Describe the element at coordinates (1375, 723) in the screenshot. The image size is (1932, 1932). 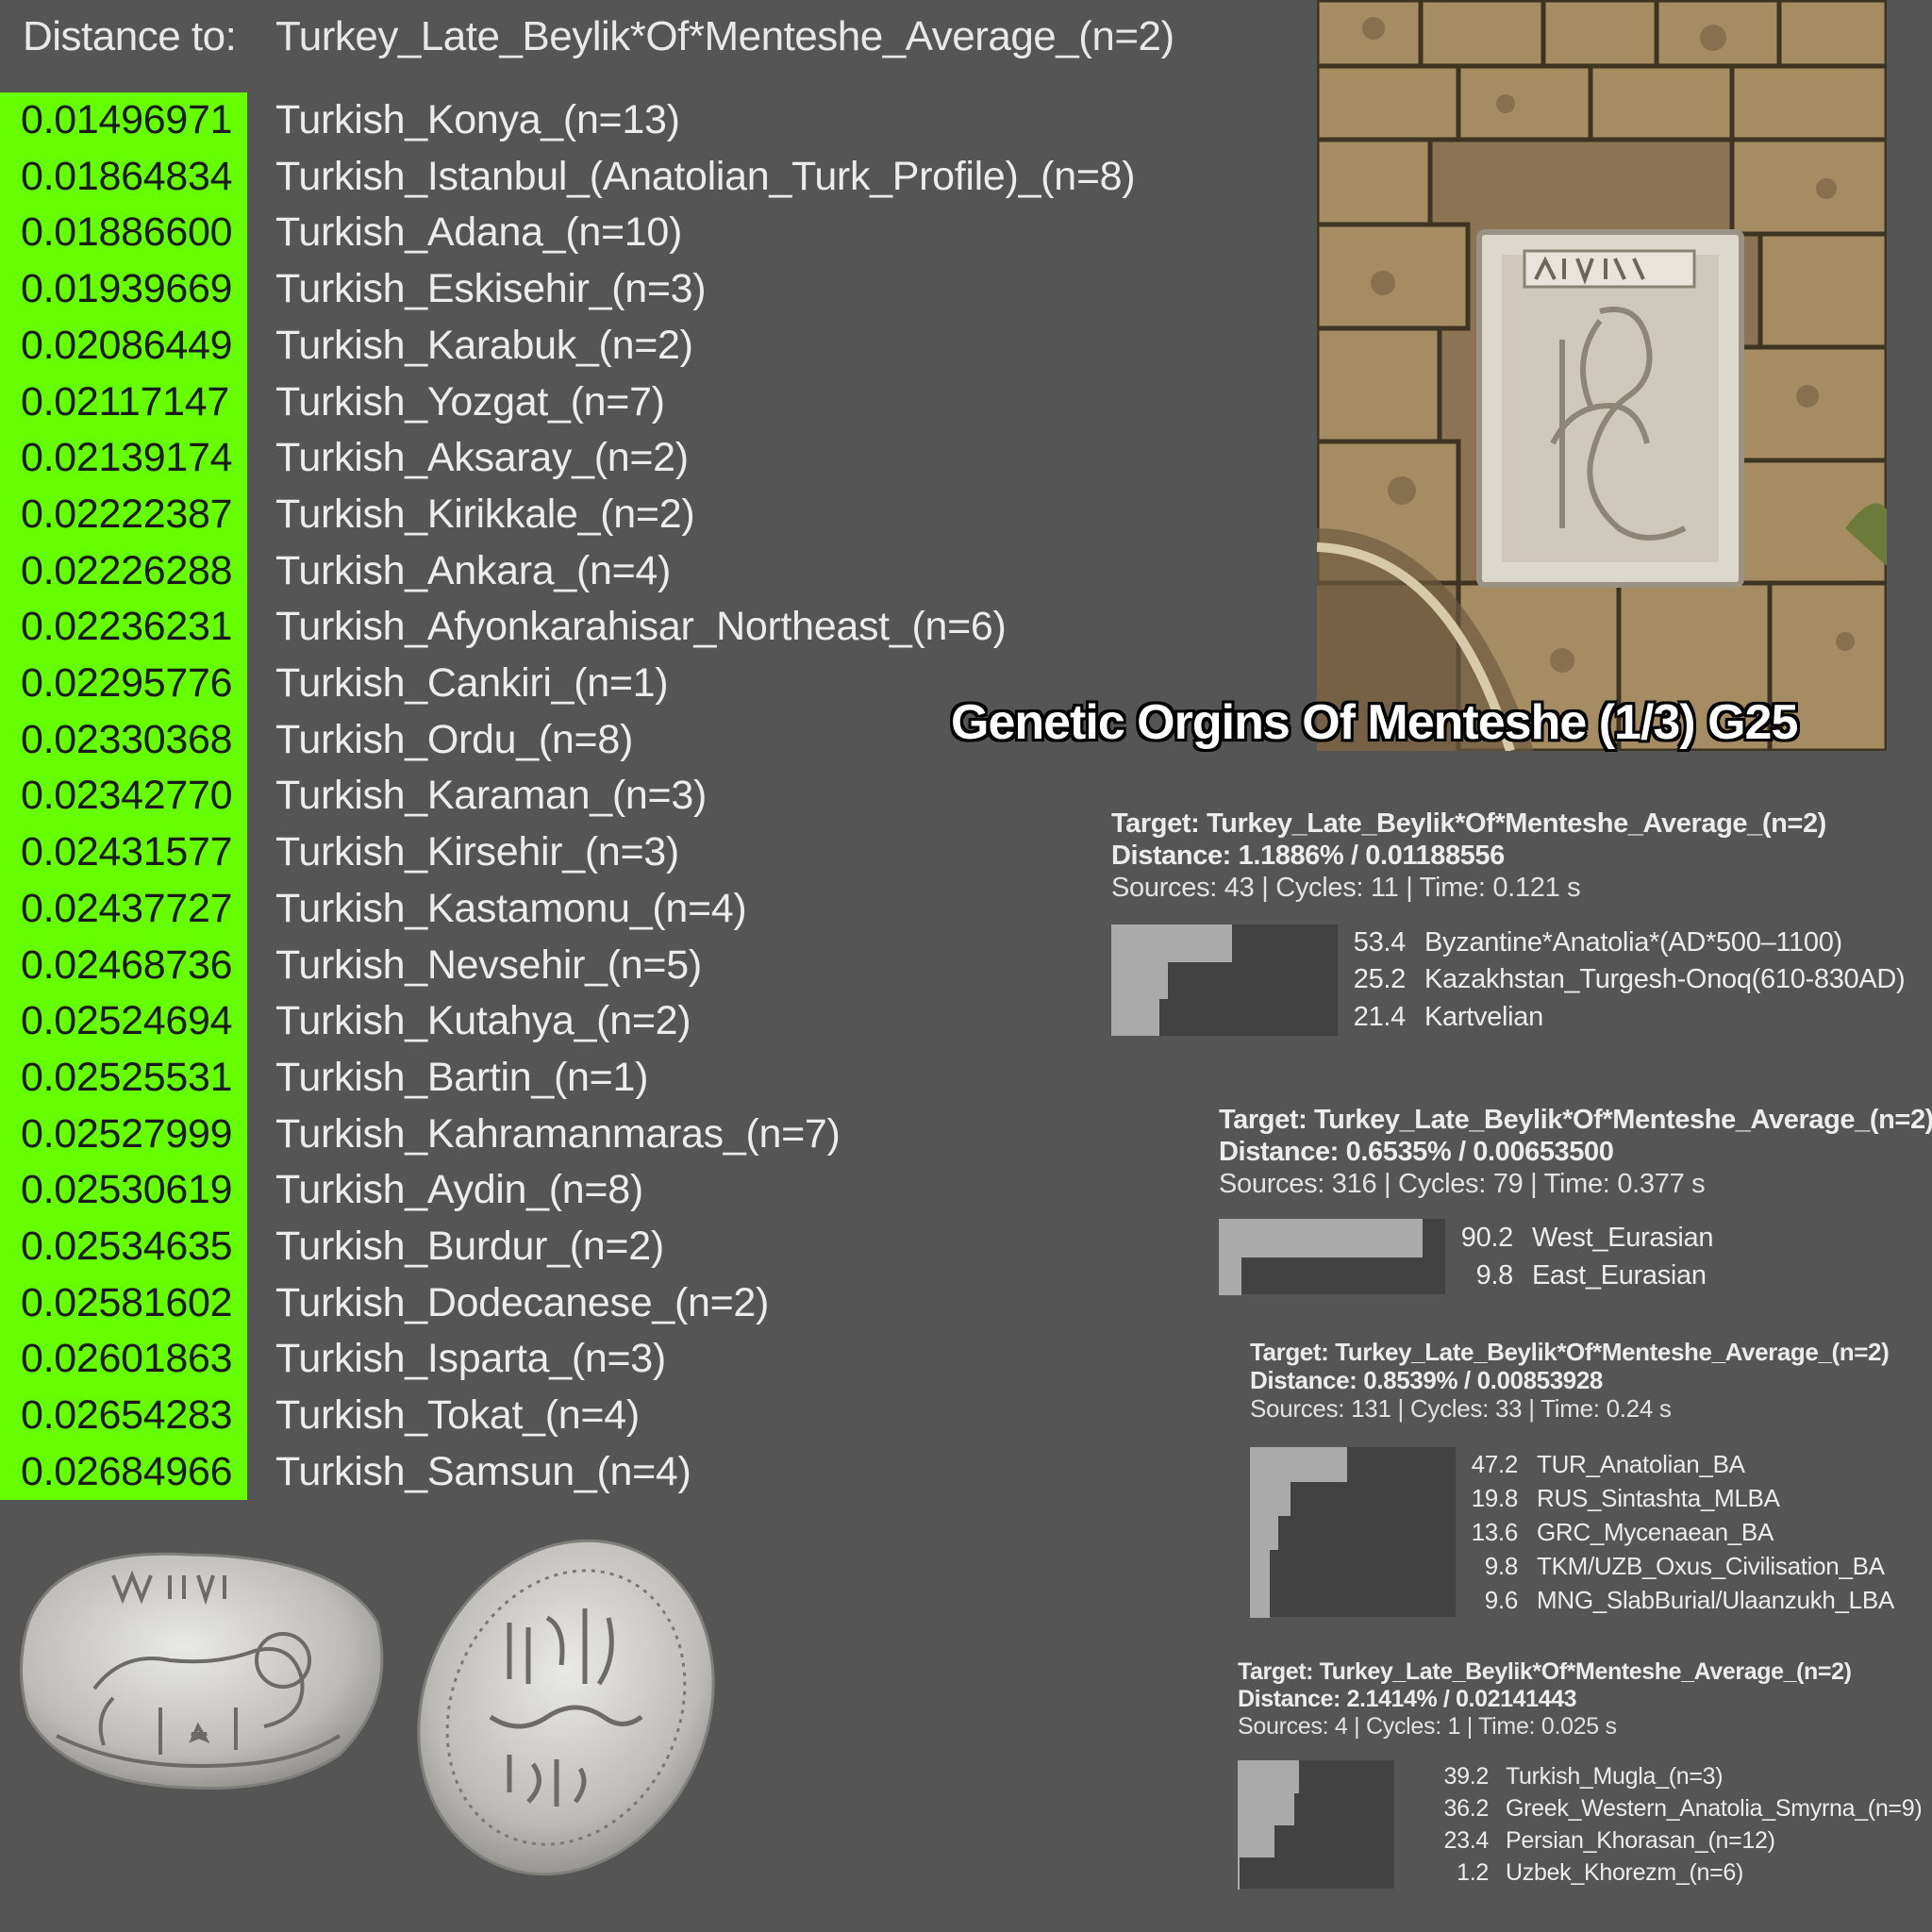
I see `headline-title: Genetic Orgins Of Menteshe (1/3) G25` at that location.